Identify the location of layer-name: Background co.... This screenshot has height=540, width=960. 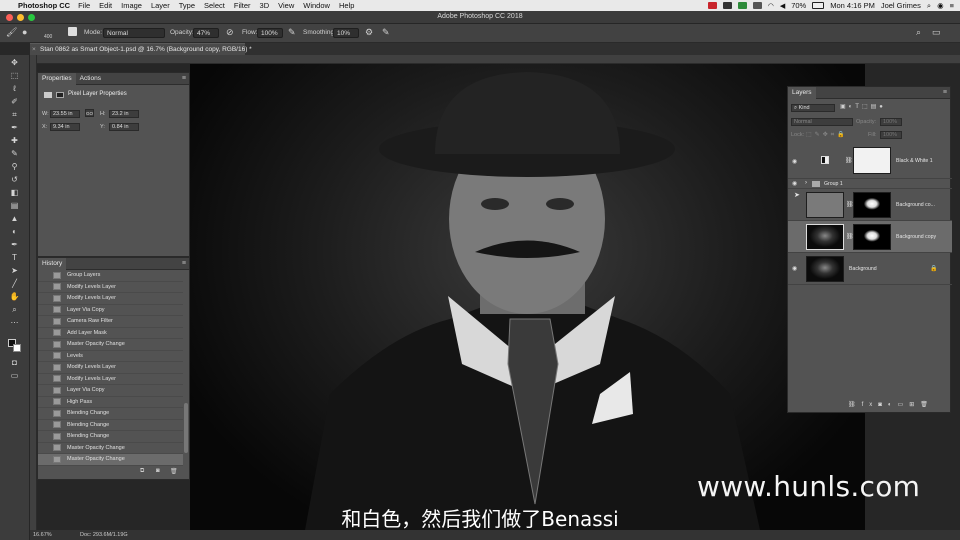
(915, 205).